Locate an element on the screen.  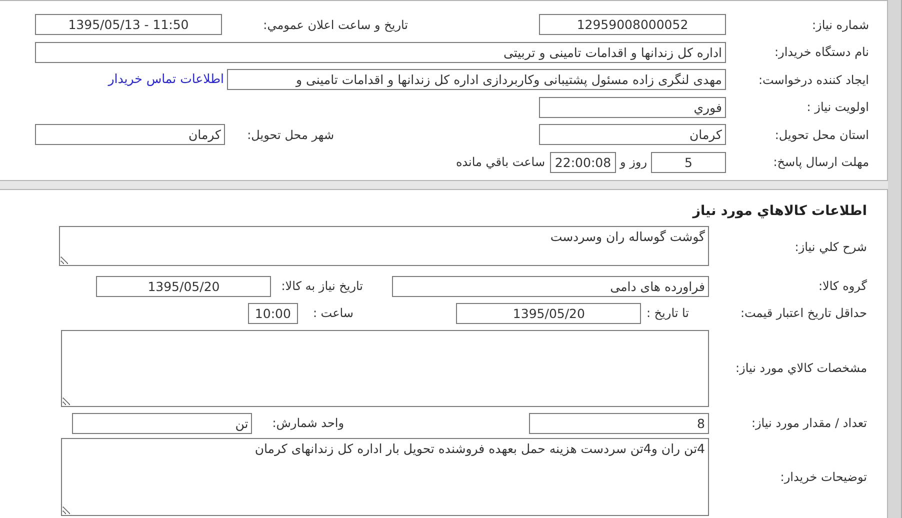
field-label: استان محل تحویل: is located at coordinates (821, 135).